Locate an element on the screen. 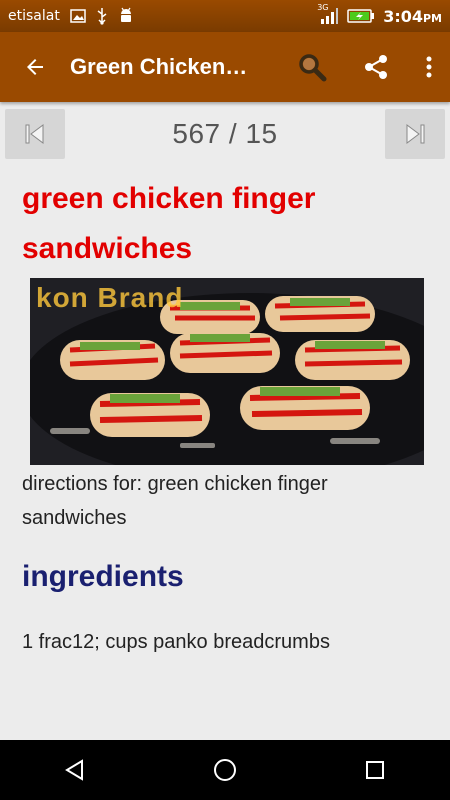 The image size is (450, 800). skip-next-icon is located at coordinates (415, 134).